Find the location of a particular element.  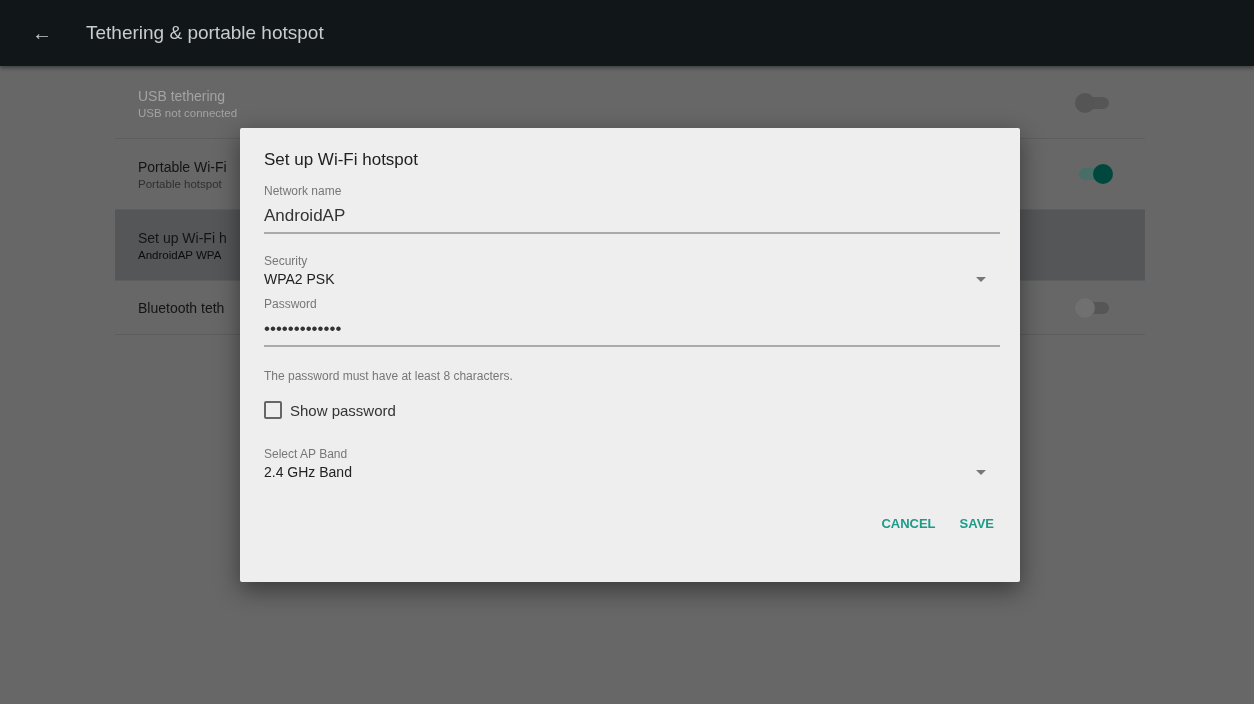

app-bar-title: Tethering & portable hotspot is located at coordinates (205, 33).